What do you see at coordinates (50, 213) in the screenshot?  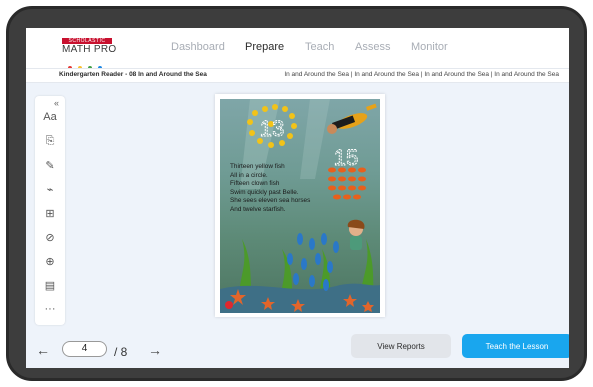 I see `grid-icon: ⊞` at bounding box center [50, 213].